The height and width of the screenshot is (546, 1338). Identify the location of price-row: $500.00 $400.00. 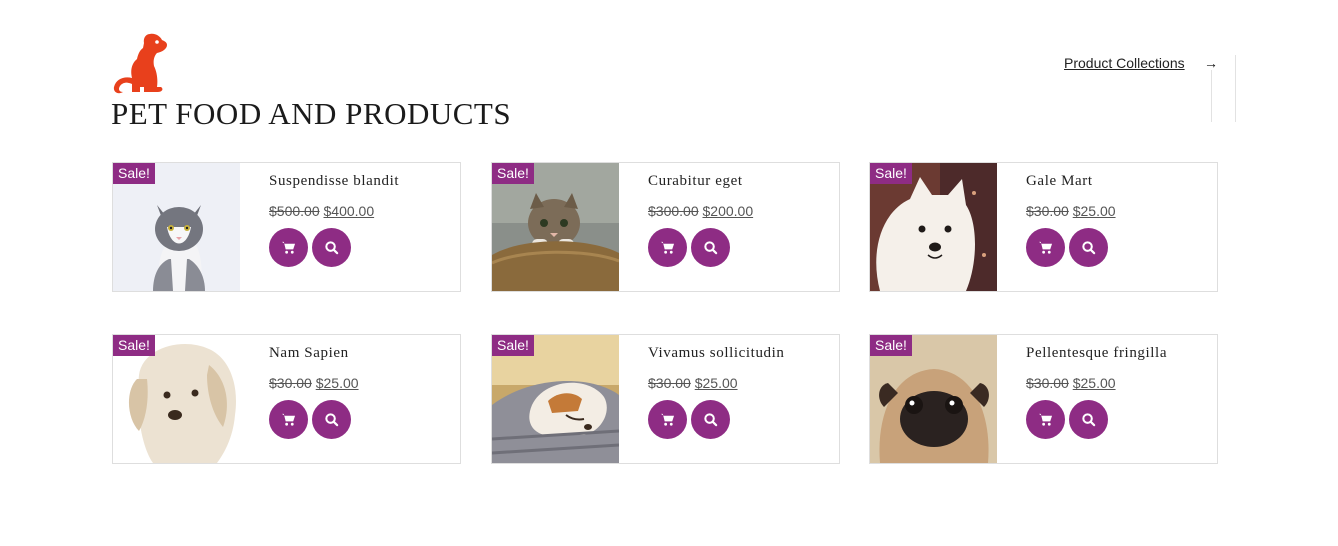
(364, 211).